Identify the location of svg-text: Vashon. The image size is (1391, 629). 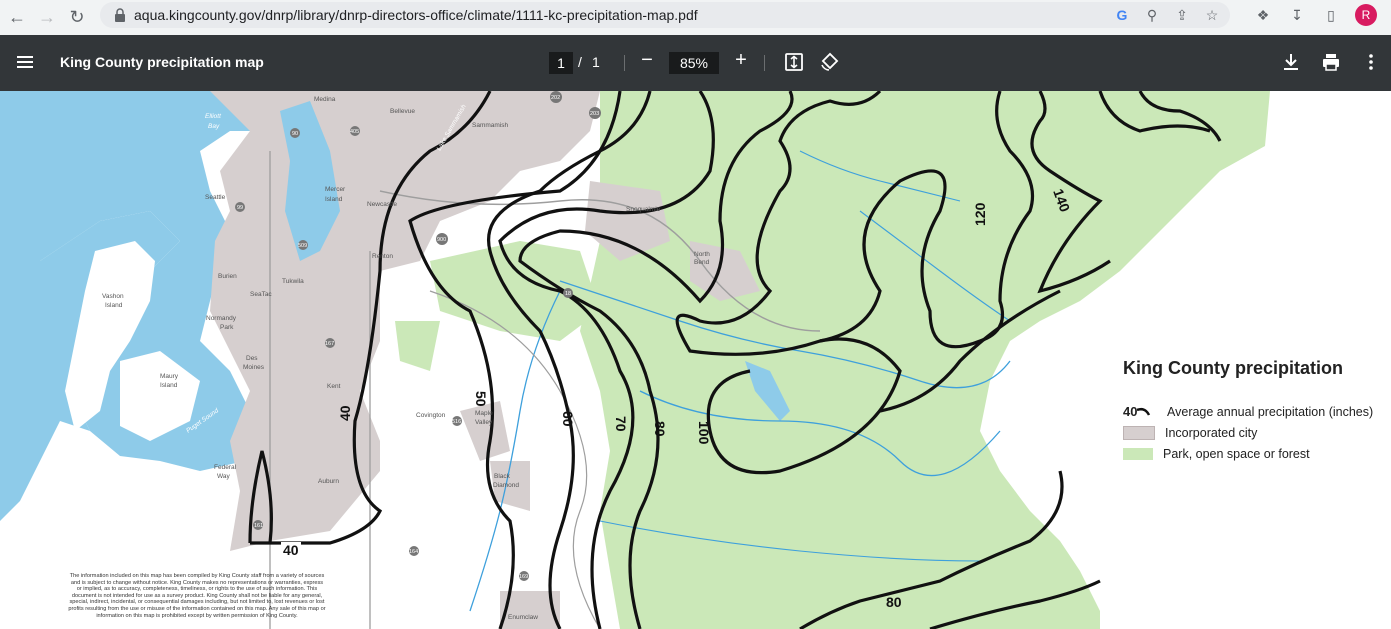
(113, 296).